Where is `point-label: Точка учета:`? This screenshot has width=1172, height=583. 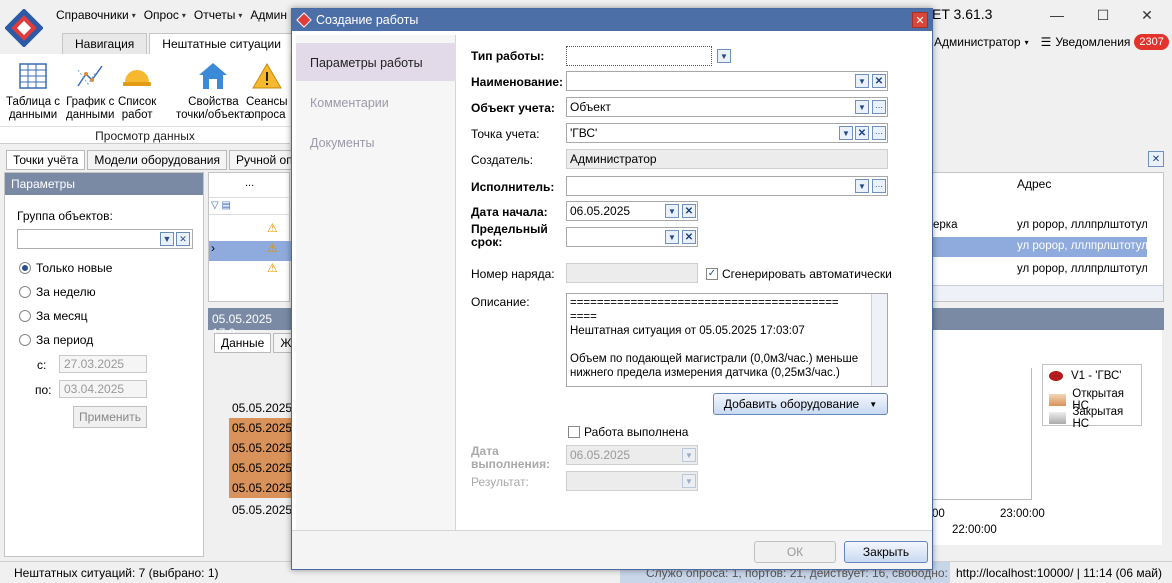 point-label: Точка учета: is located at coordinates (505, 134).